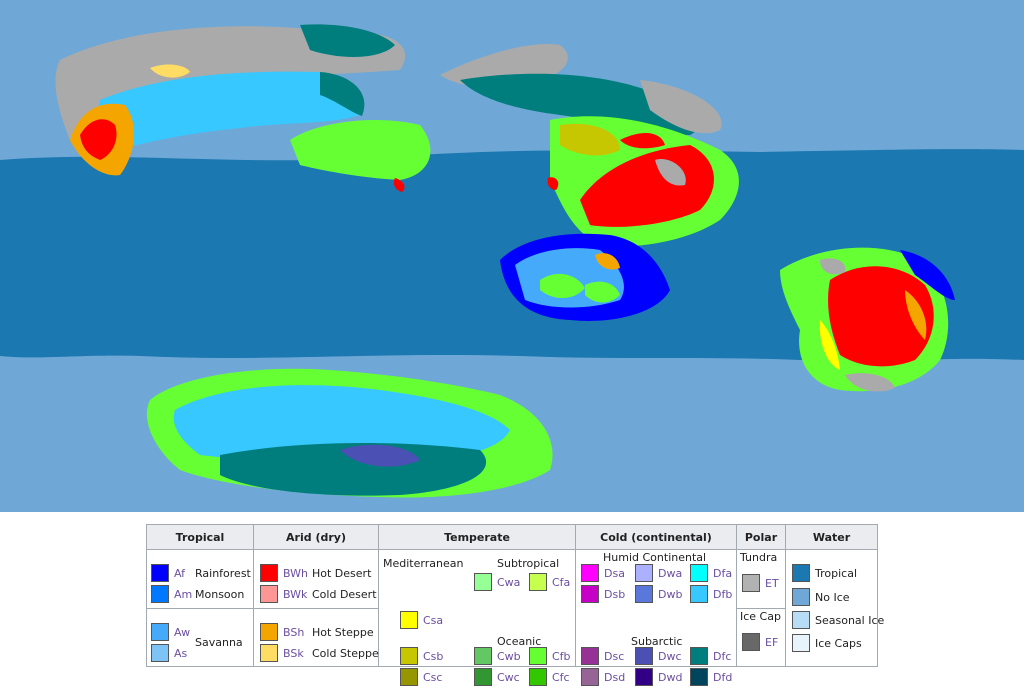 This screenshot has height=686, width=1024. What do you see at coordinates (834, 608) in the screenshot?
I see `water-cell: Tropical No Ice Seasonal Ice Ice Caps` at bounding box center [834, 608].